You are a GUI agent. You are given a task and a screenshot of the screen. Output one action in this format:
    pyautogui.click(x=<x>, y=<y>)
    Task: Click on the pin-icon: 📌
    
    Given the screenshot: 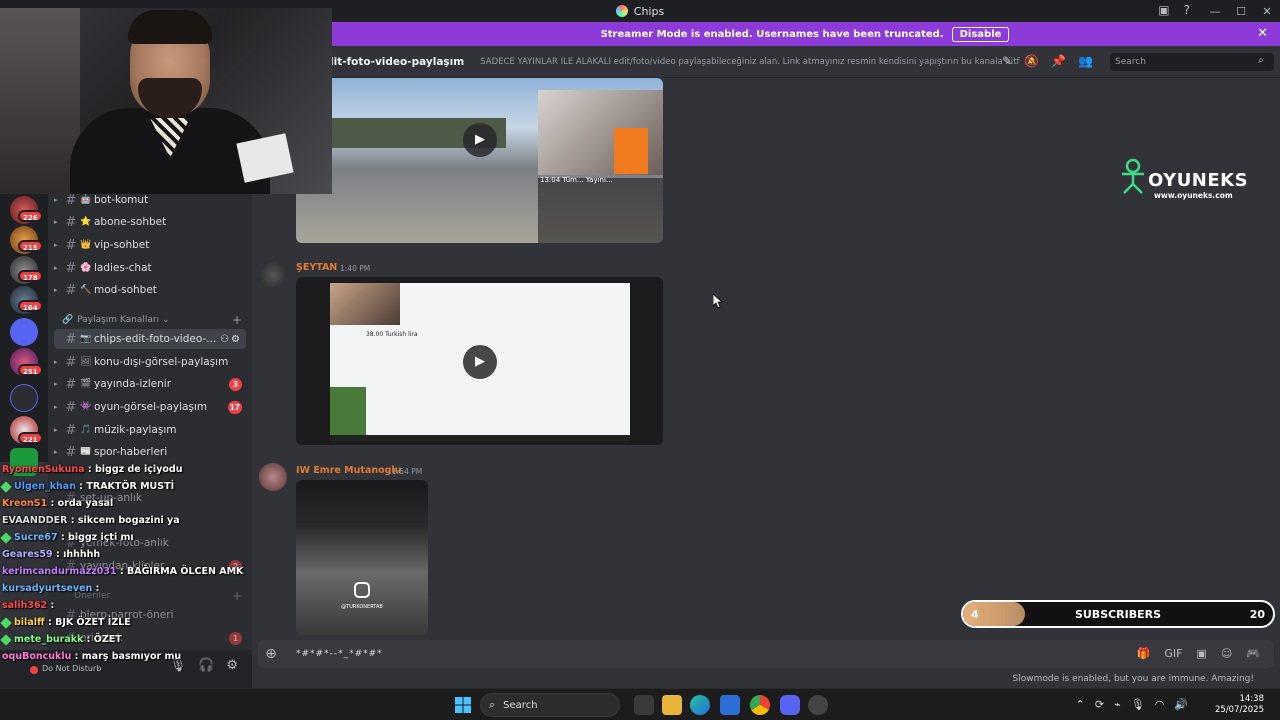 What is the action you would take?
    pyautogui.click(x=1058, y=61)
    